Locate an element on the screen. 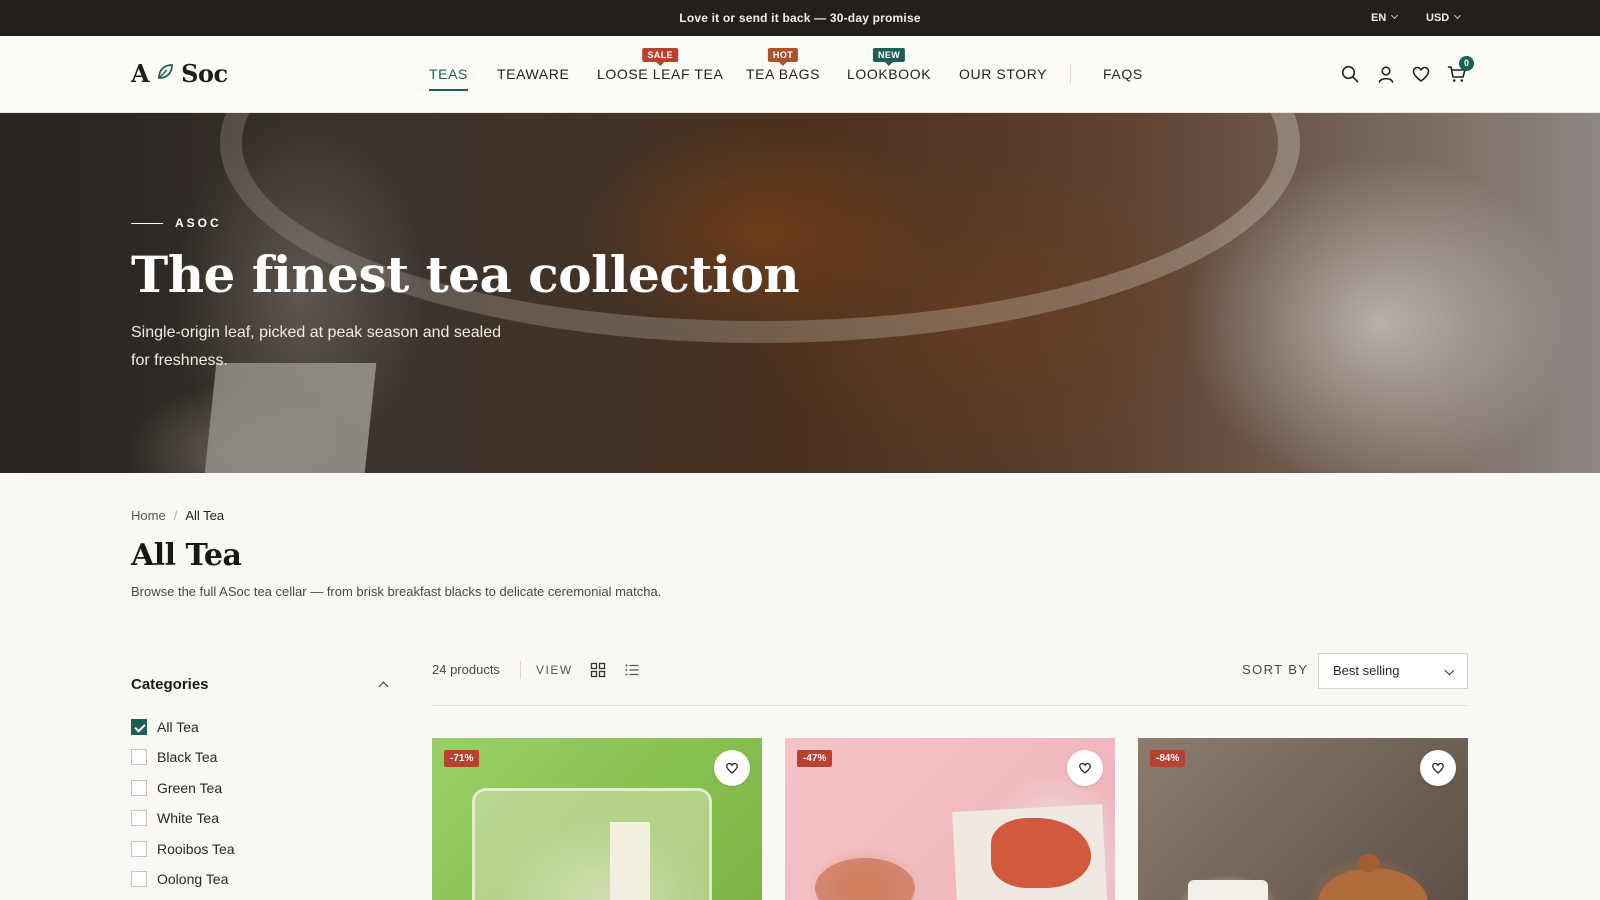 Image resolution: width=1600 pixels, height=900 pixels. category-rooibos-tea: Rooibos Tea is located at coordinates (183, 849).